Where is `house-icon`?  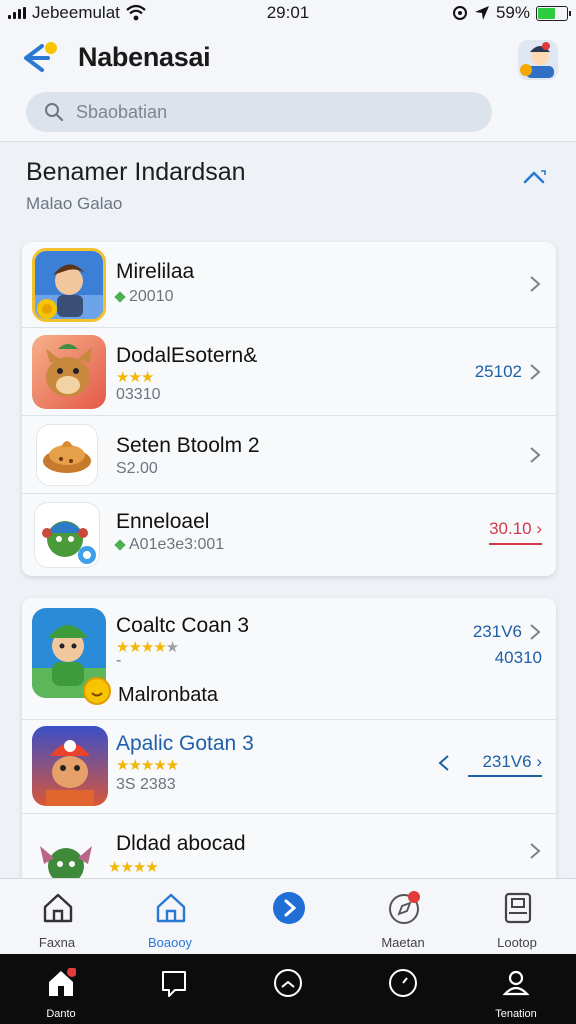 house-icon is located at coordinates (58, 908).